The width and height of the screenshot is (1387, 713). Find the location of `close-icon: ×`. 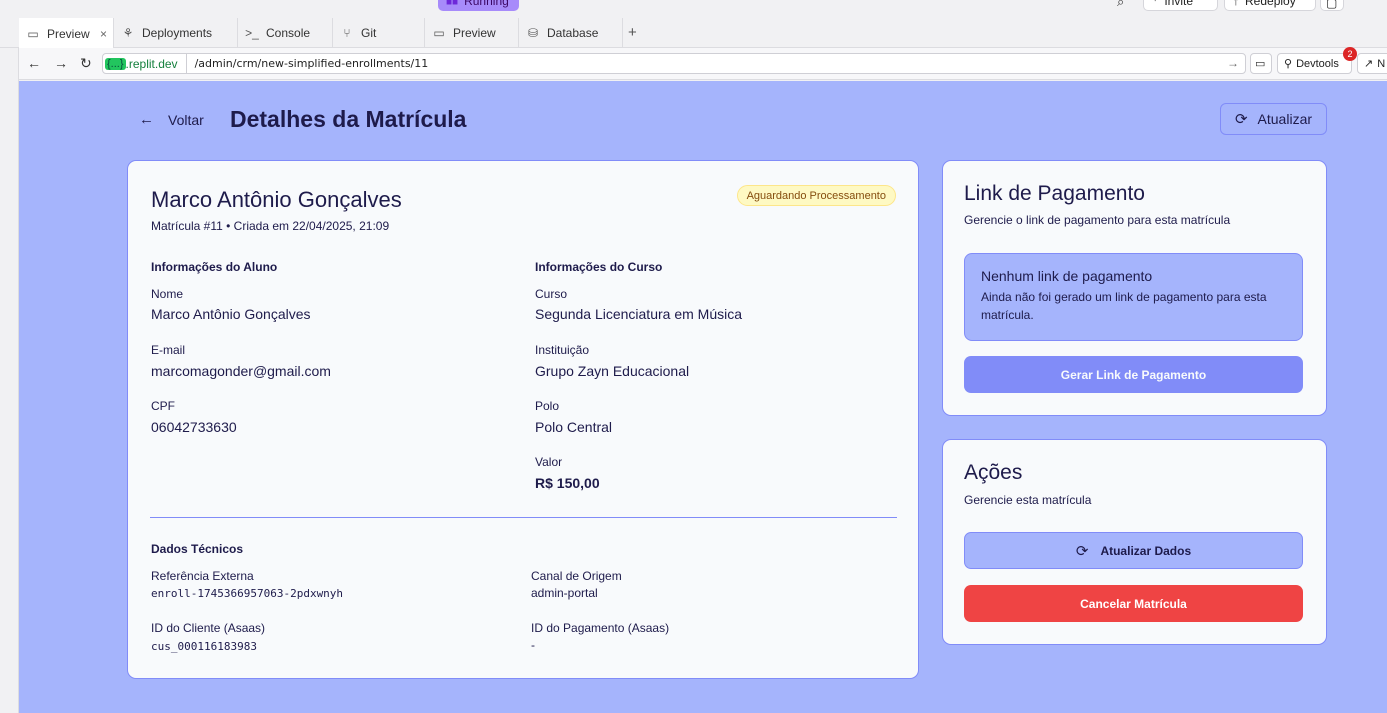

close-icon: × is located at coordinates (103, 34).